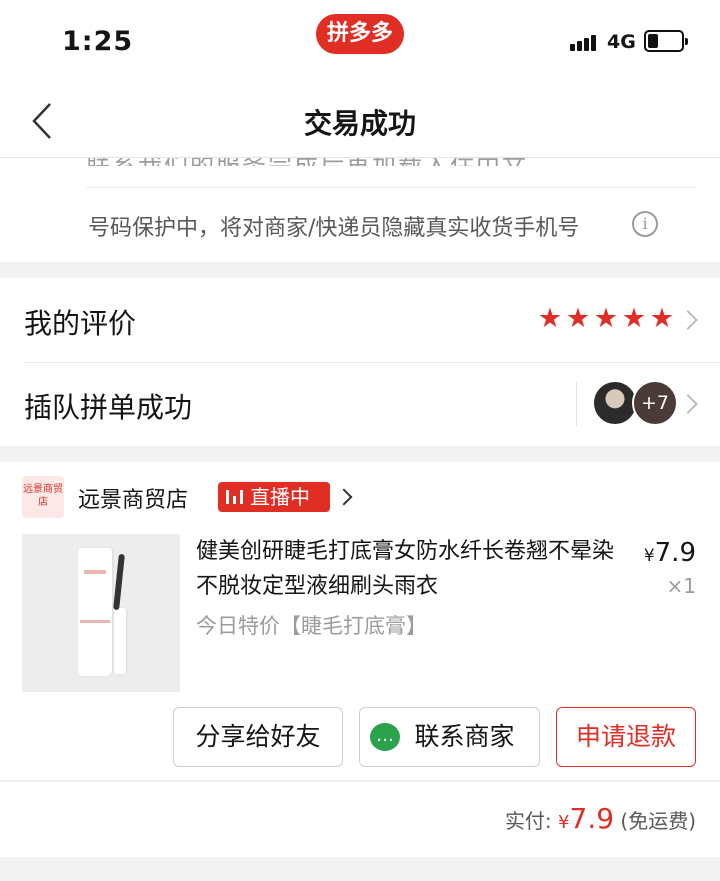 The width and height of the screenshot is (720, 881). Describe the element at coordinates (108, 407) in the screenshot. I see `group-order-label: 插队拼单成功` at that location.